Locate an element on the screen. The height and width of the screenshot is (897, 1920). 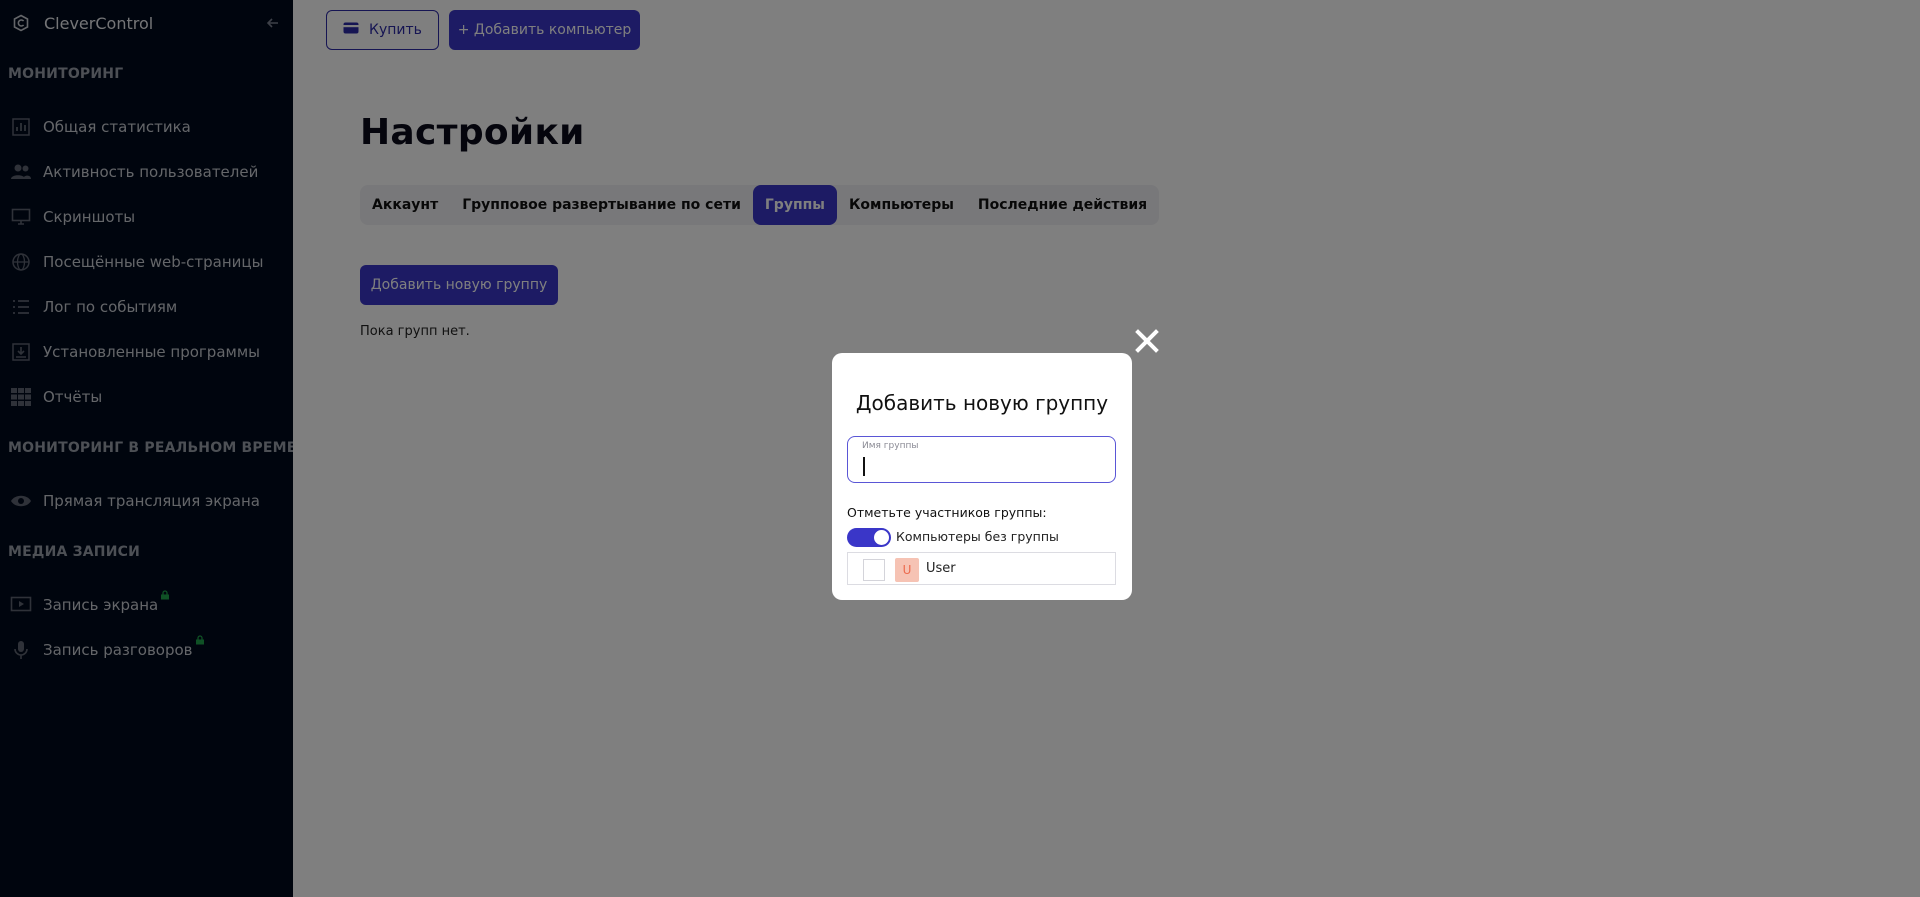
member-checkbox is located at coordinates (874, 570).